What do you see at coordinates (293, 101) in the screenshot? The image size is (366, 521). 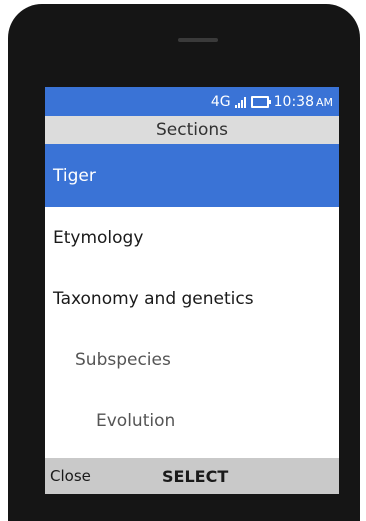 I see `clock-time: 10:38` at bounding box center [293, 101].